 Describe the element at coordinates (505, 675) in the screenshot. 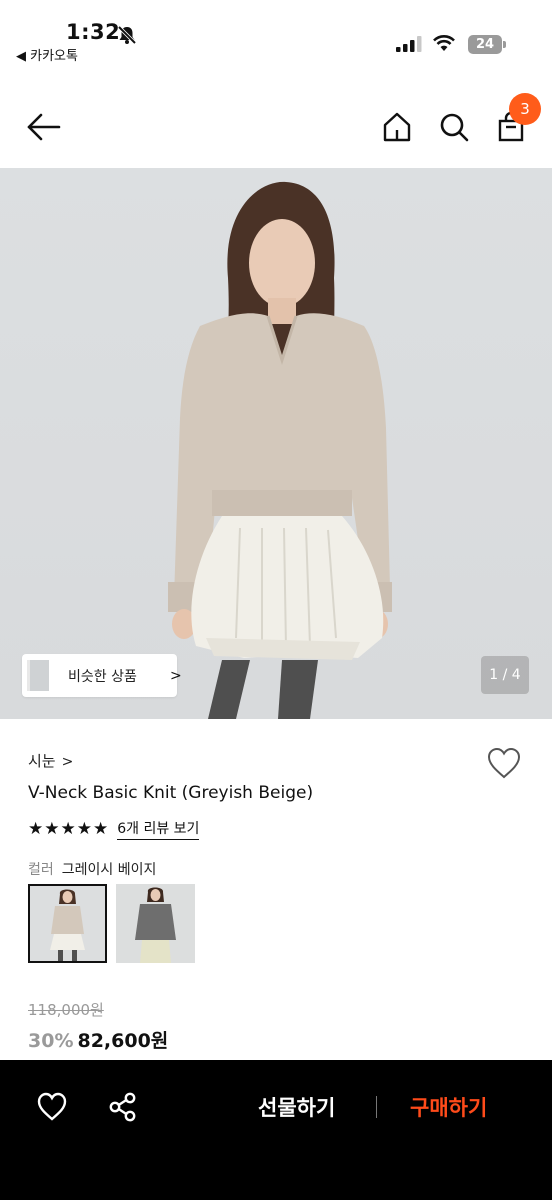

I see `image-page-indicator: 1 / 4` at that location.